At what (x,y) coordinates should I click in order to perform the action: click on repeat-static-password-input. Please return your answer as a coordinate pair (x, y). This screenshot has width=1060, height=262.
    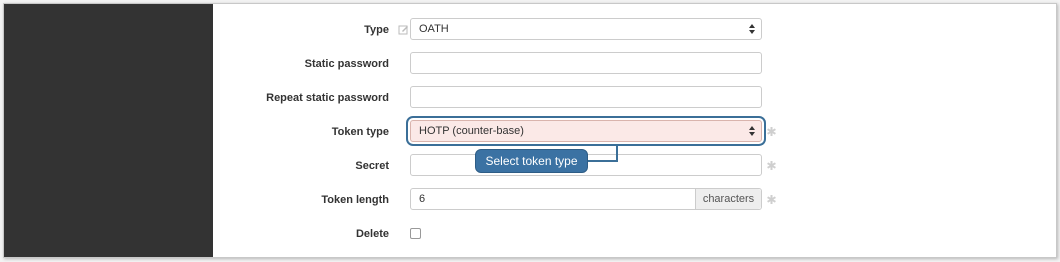
    Looking at the image, I should click on (586, 97).